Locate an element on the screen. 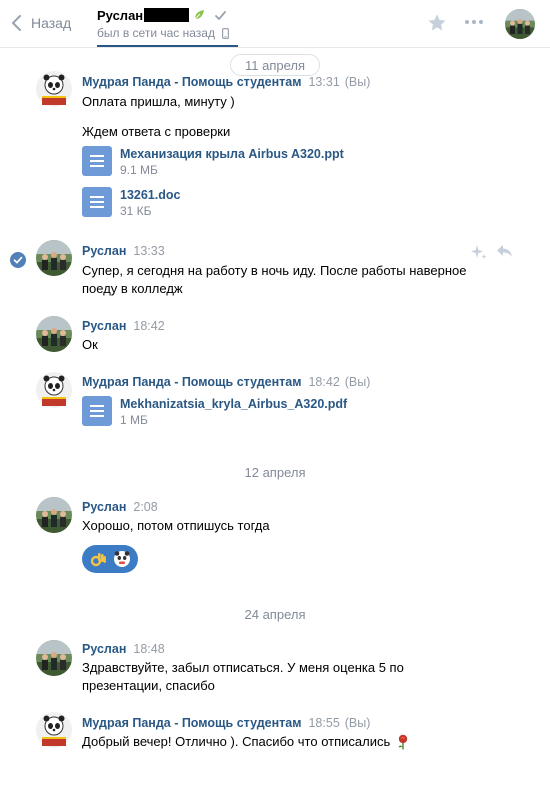  back-button: Назад is located at coordinates (41, 23).